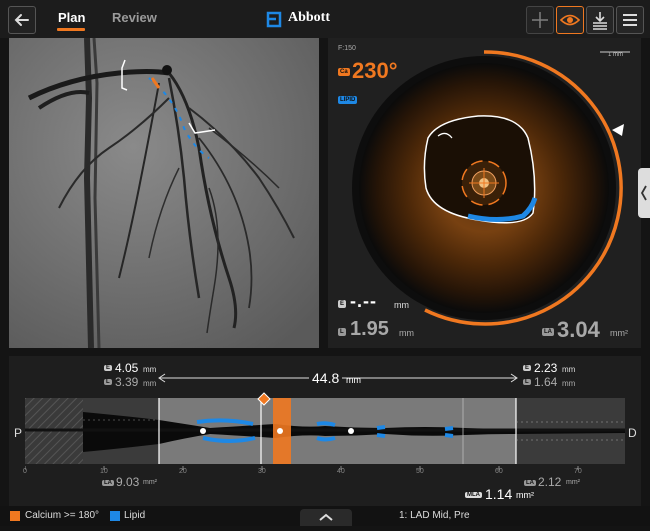  Describe the element at coordinates (342, 304) in the screenshot. I see `e-tag: E` at that location.